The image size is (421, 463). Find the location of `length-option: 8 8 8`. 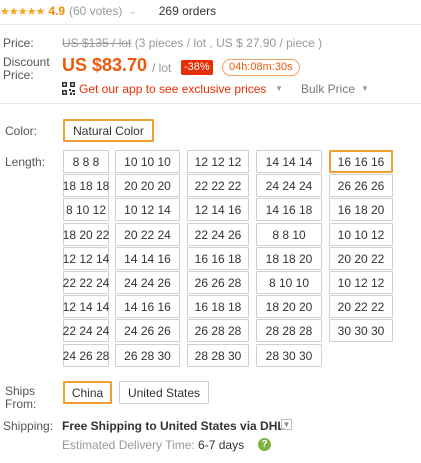

length-option: 8 8 8 is located at coordinates (86, 161).